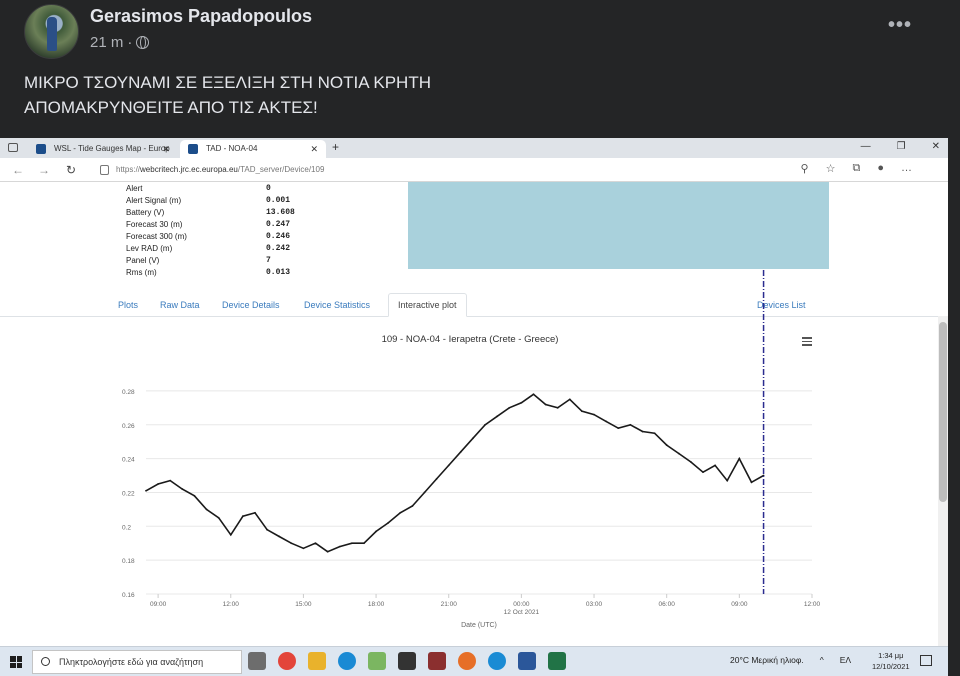 This screenshot has height=676, width=960. I want to click on system-tray: 20°C Μερική ηλιοφ. ^ ΕΛ, so click(790, 660).